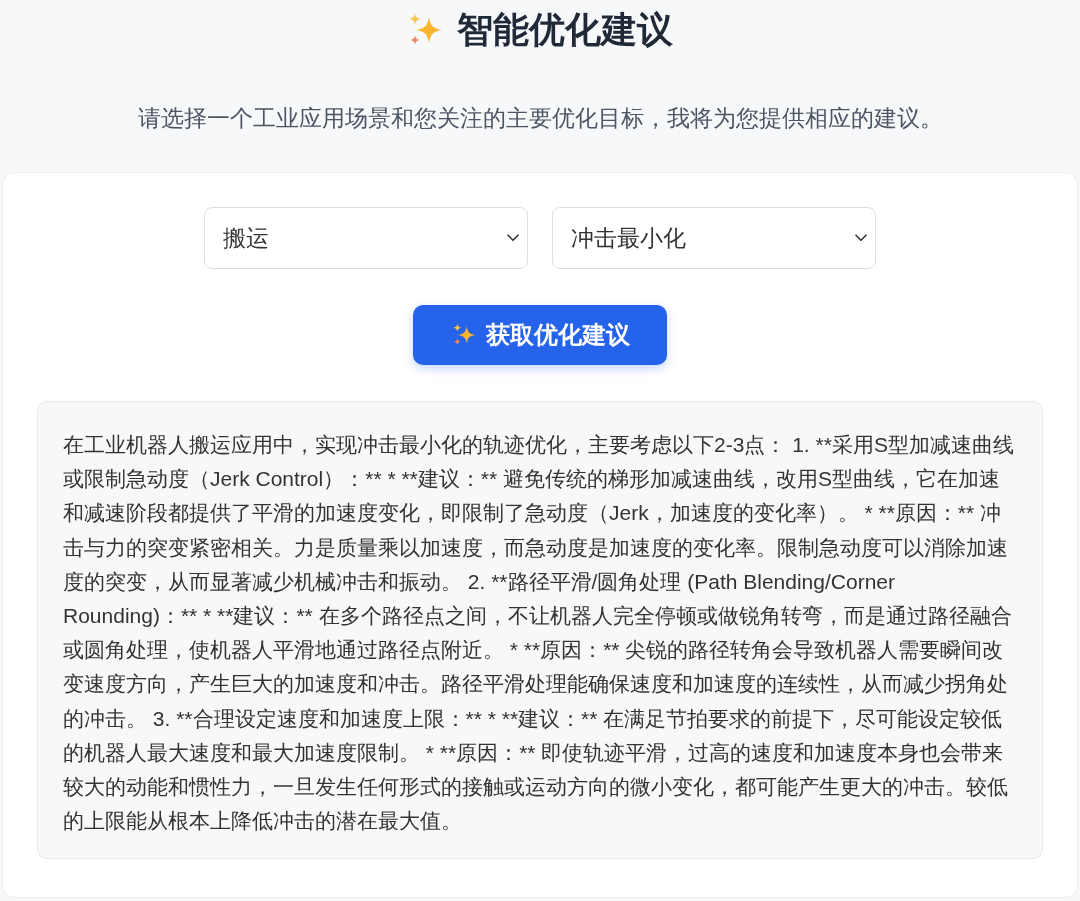 This screenshot has width=1080, height=901. What do you see at coordinates (565, 30) in the screenshot?
I see `page-title: 智能优化建议` at bounding box center [565, 30].